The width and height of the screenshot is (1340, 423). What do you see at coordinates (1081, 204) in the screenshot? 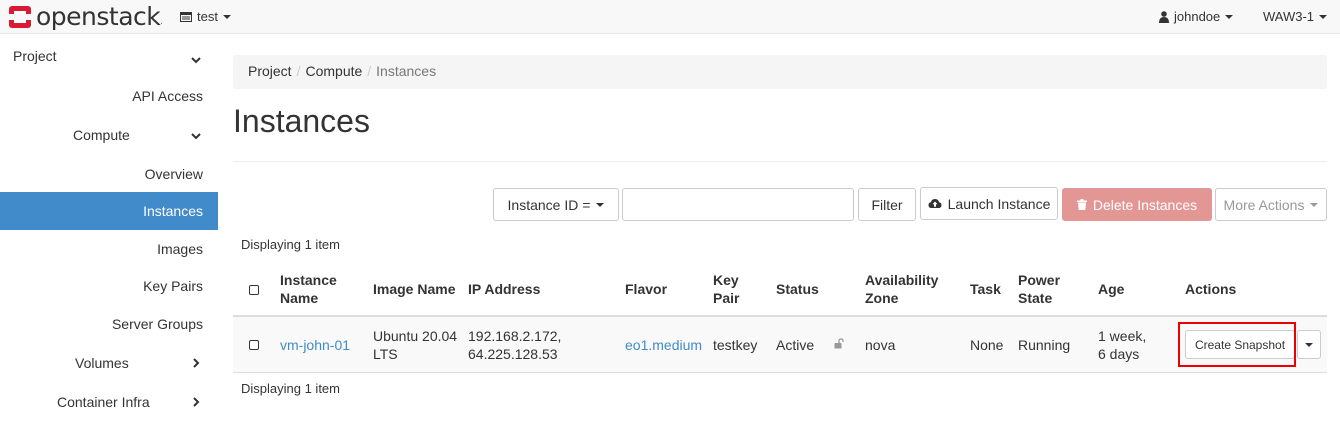
I see `trash-icon` at bounding box center [1081, 204].